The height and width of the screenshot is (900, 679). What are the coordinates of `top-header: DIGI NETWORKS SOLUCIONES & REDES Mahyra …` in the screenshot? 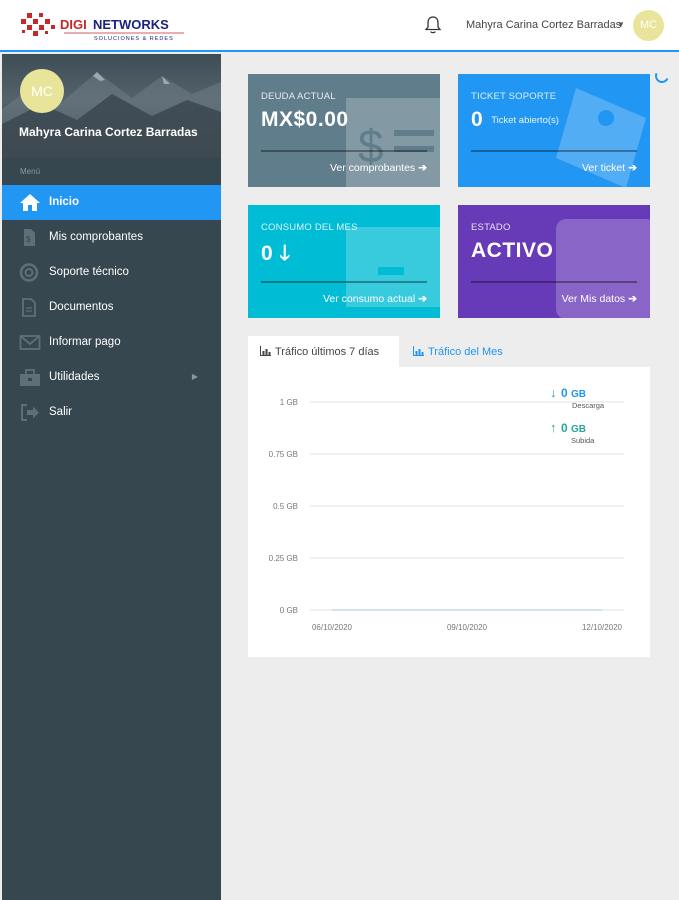 It's located at (339, 26).